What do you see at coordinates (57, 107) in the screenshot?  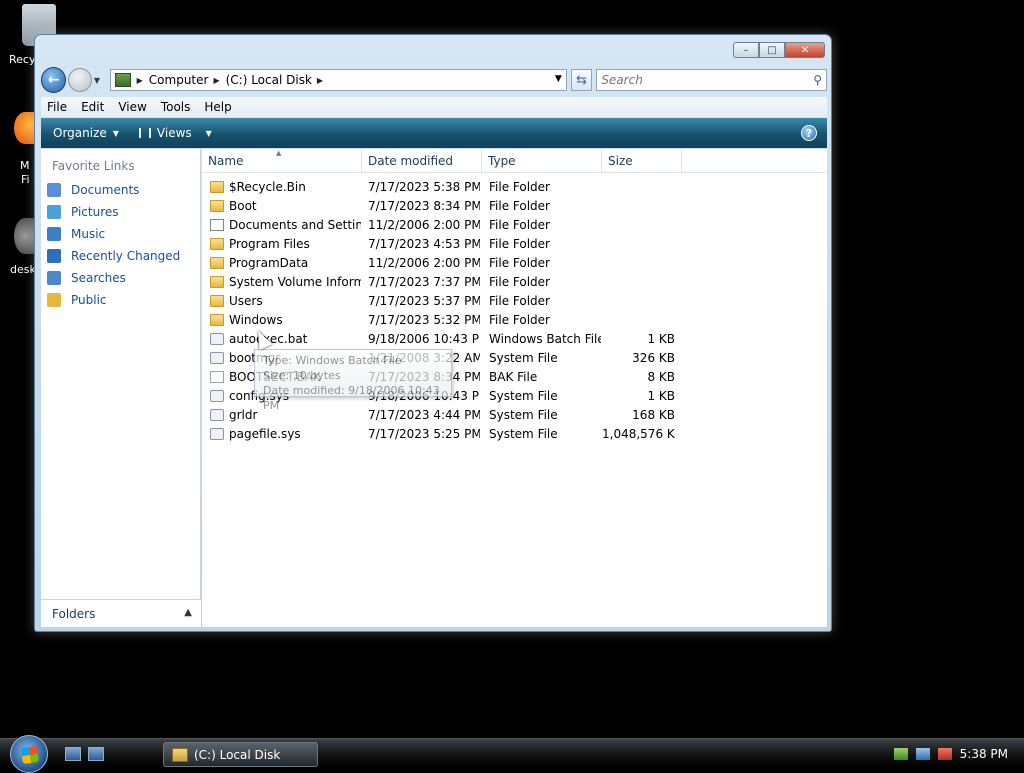 I see `menu-file: File` at bounding box center [57, 107].